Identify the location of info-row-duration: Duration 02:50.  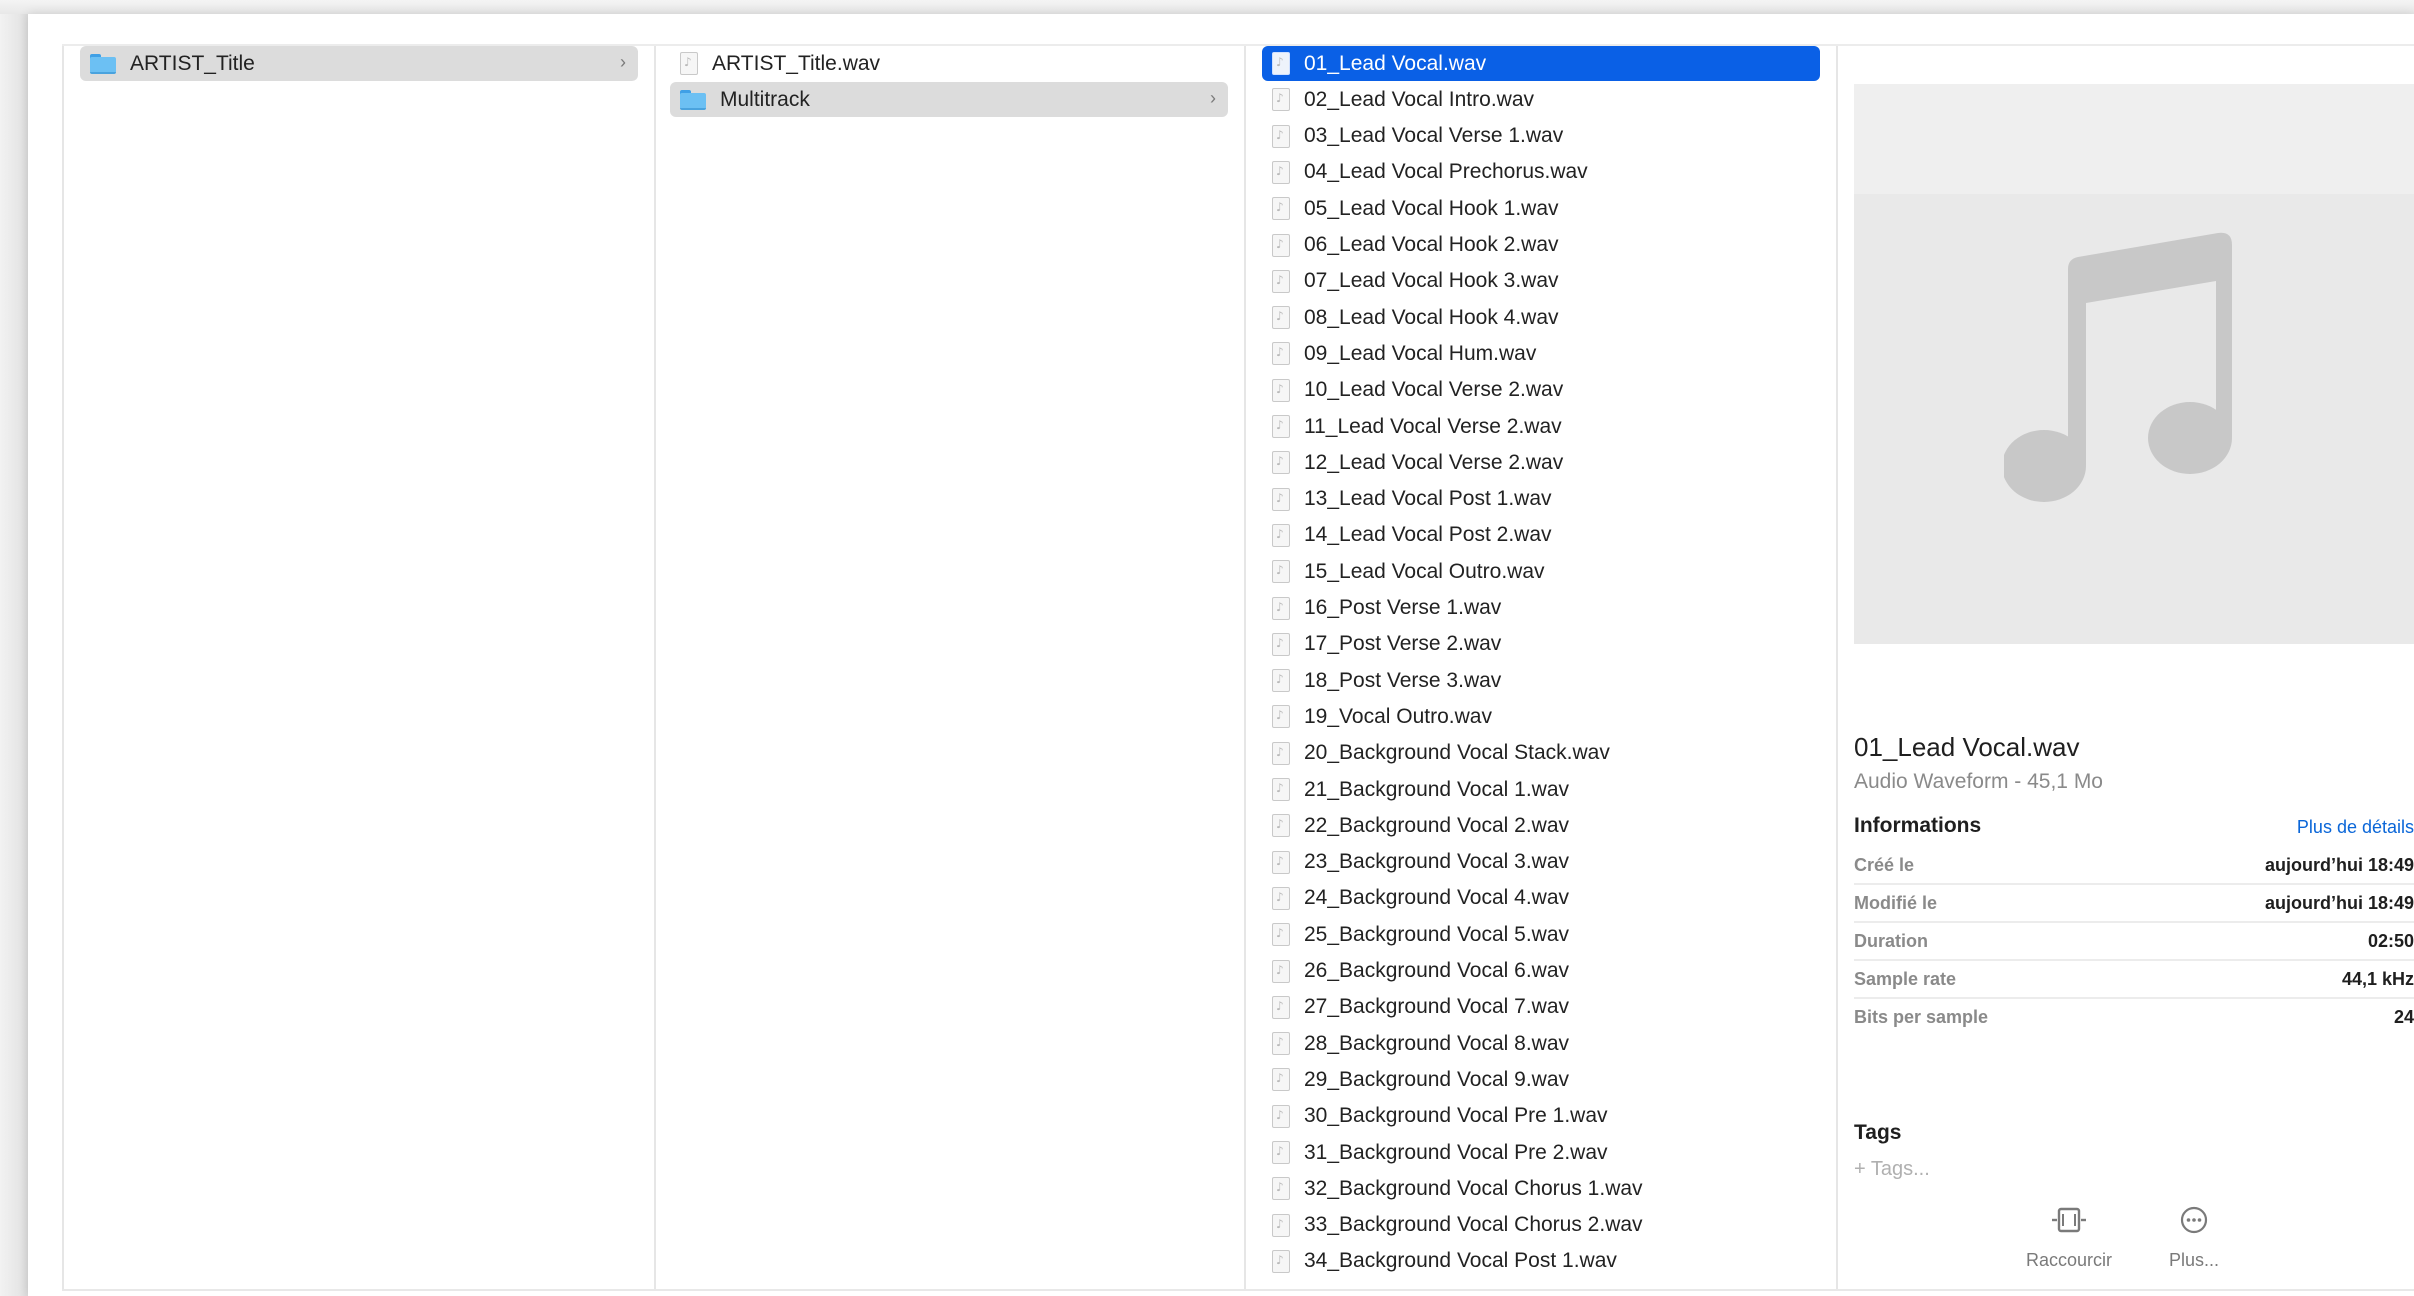
(2134, 942).